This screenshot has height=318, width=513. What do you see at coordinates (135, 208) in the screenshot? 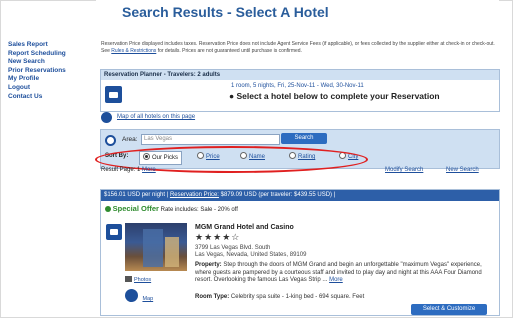
I see `special-offer-title: Special Offer` at bounding box center [135, 208].